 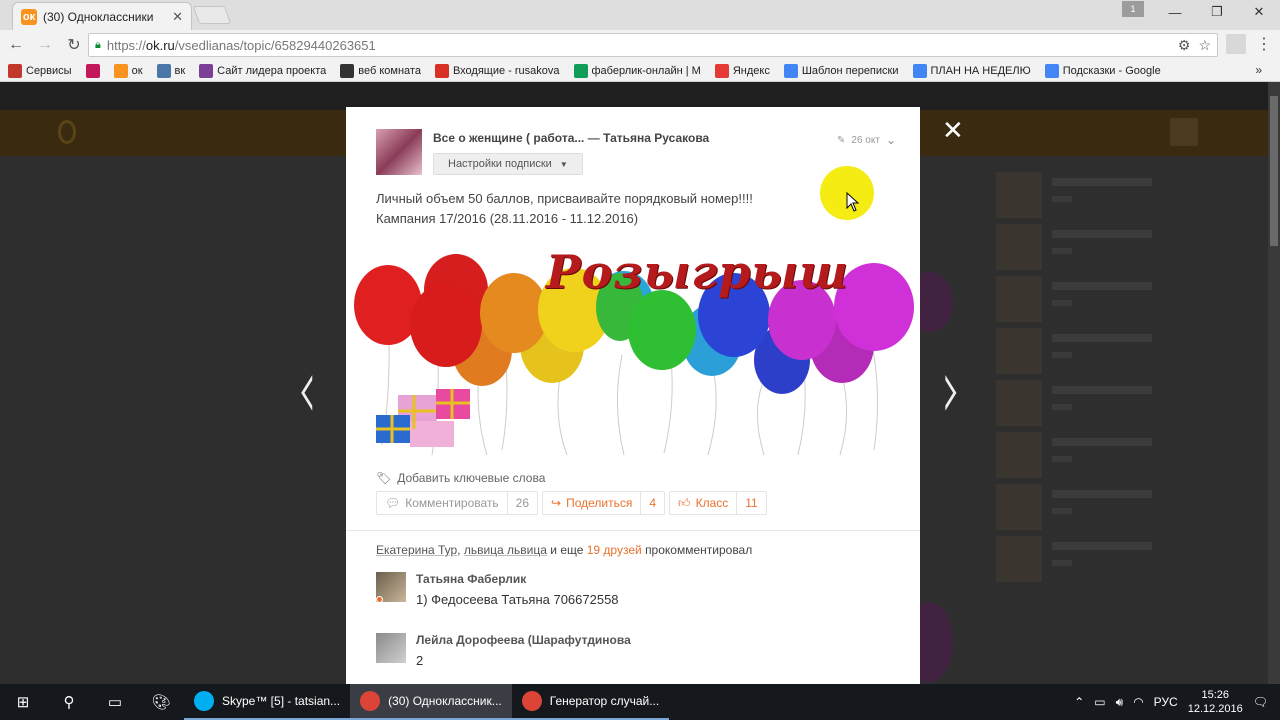 What do you see at coordinates (750, 503) in the screenshot?
I see `like-count: 11` at bounding box center [750, 503].